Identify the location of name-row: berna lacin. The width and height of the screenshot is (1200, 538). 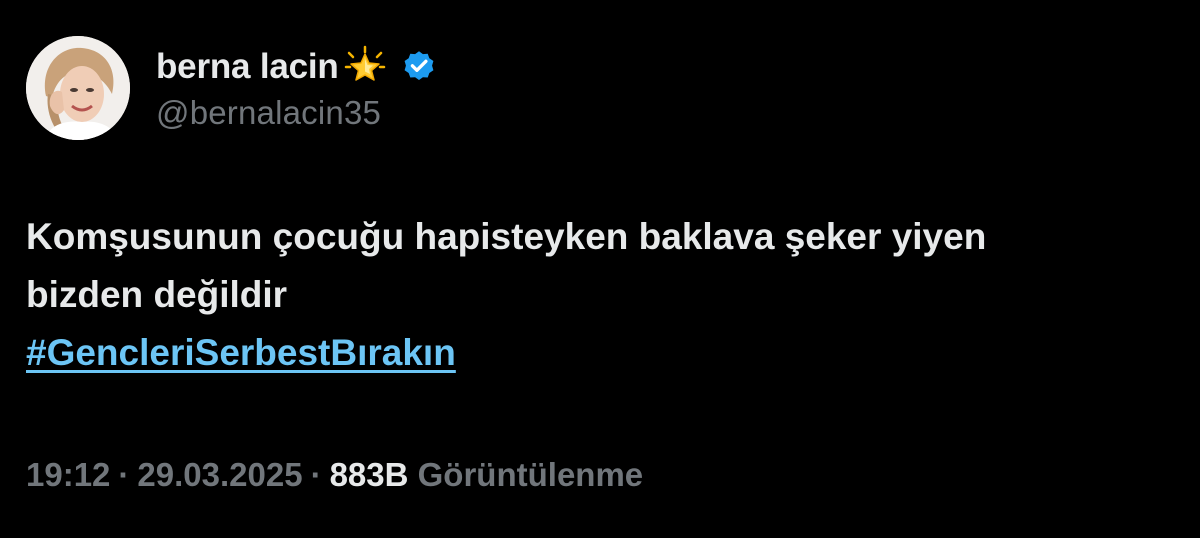
(296, 67).